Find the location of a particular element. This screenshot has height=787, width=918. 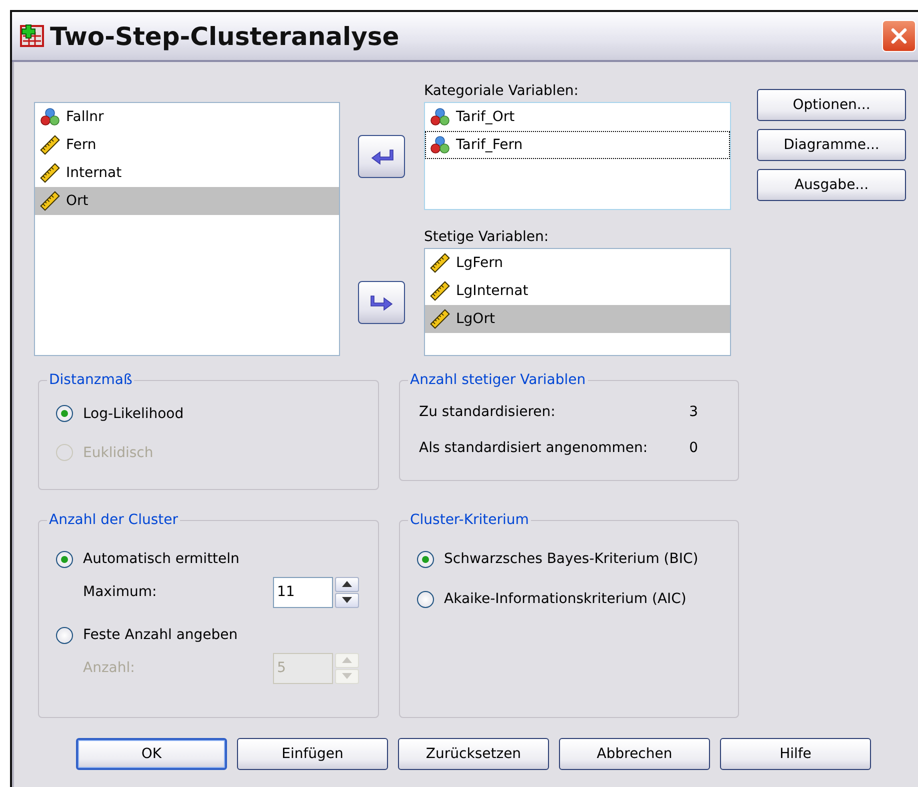

dialog-button: Abbrechen is located at coordinates (634, 754).